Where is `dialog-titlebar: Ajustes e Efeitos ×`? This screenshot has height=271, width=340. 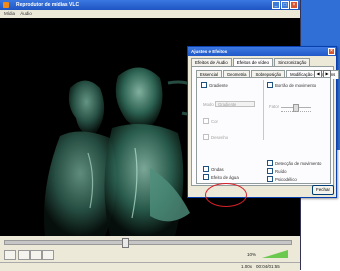
dialog-titlebar: Ajustes e Efeitos × is located at coordinates (262, 51).